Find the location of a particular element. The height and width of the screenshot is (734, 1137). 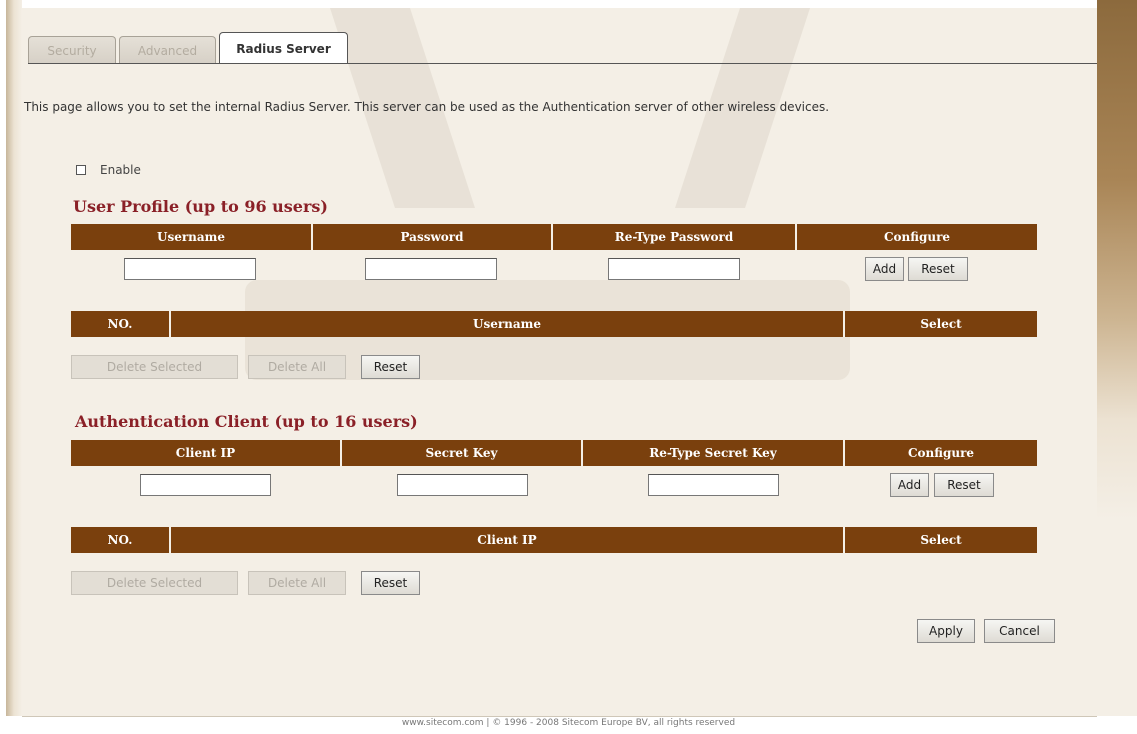

client-ip-input is located at coordinates (205, 485).